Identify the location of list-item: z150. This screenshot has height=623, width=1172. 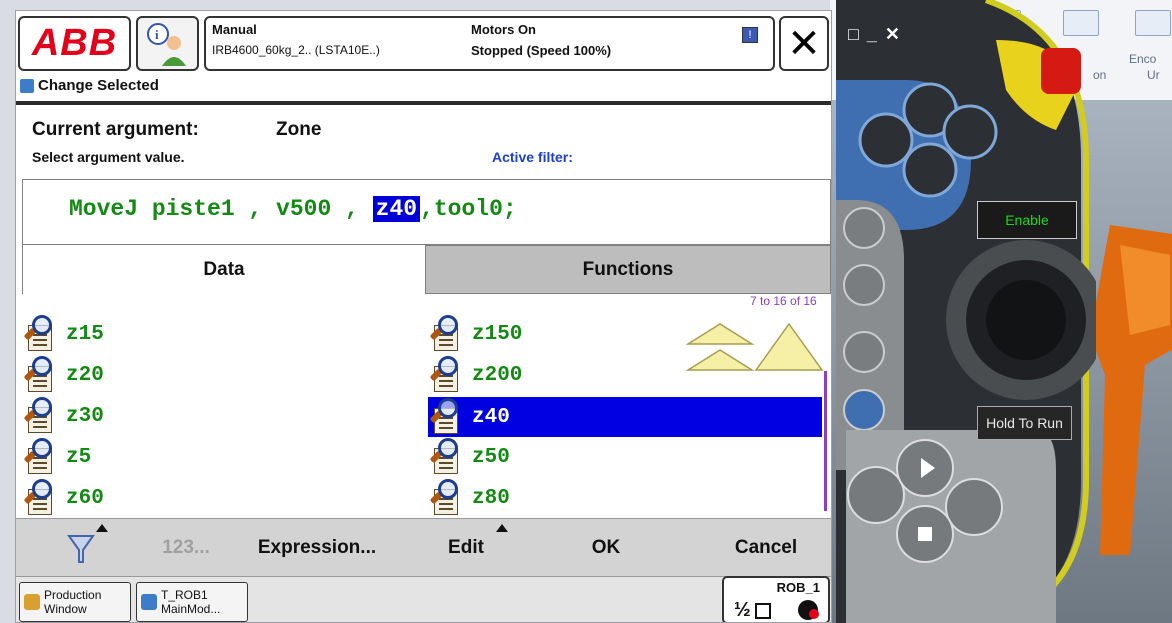
(558, 334).